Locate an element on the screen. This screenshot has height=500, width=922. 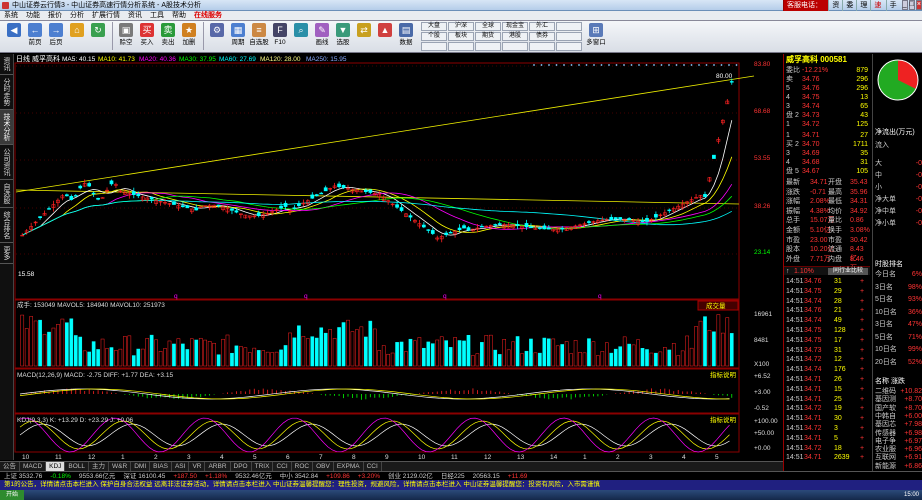
indicator-tab: EXPMA is located at coordinates (349, 466).